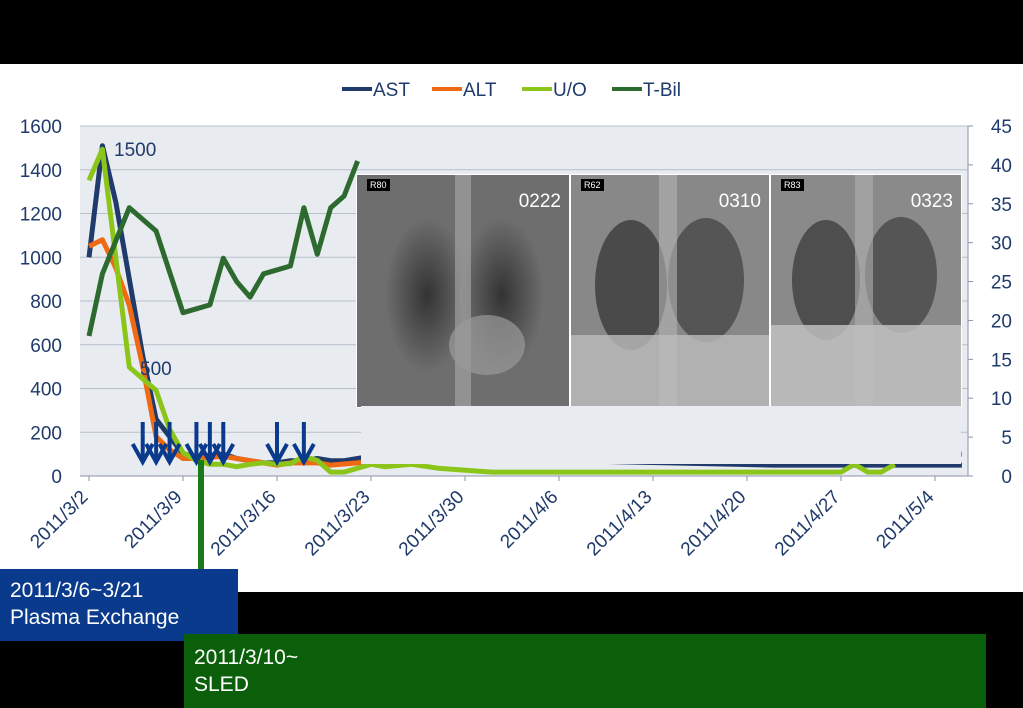  What do you see at coordinates (56, 477) in the screenshot?
I see `y-left-tick-label: 0` at bounding box center [56, 477].